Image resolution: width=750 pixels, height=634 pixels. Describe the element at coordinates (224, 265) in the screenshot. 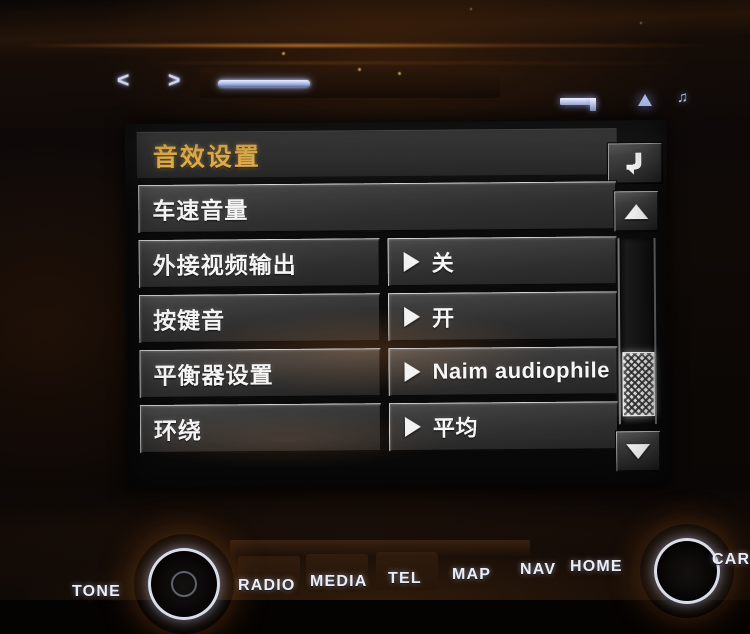

I see `setting-label: 外接视频输出` at that location.